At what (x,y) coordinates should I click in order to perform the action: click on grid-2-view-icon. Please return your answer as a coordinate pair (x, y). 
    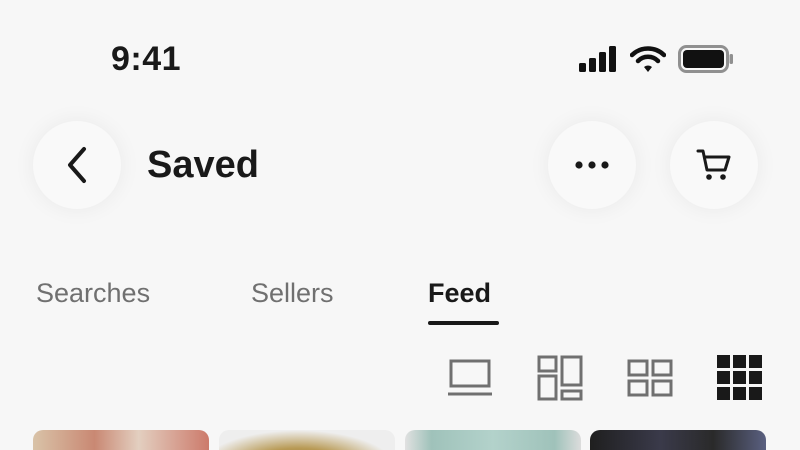
    Looking at the image, I should click on (650, 378).